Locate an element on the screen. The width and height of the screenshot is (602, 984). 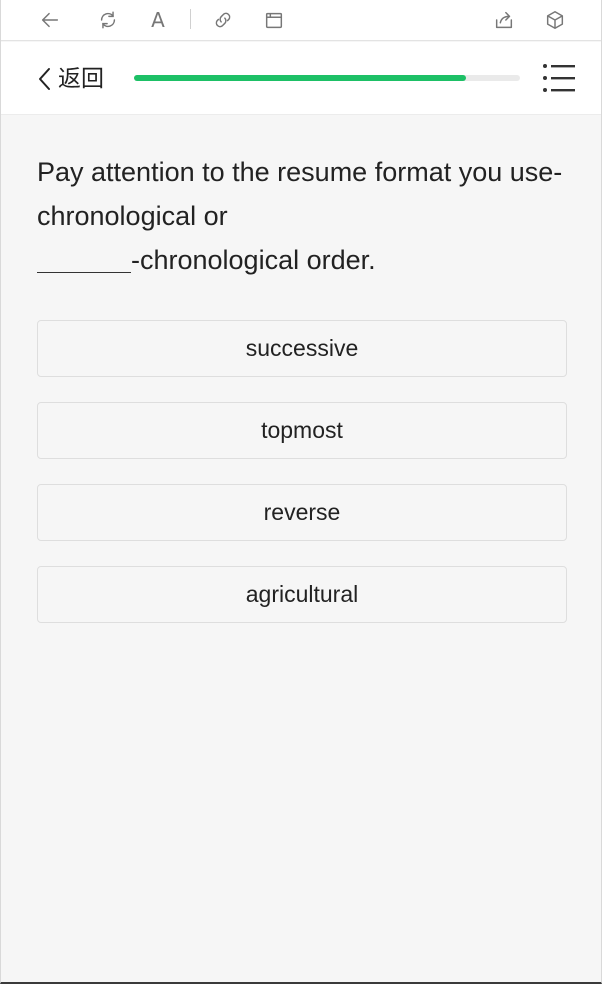
font-size-icon: A is located at coordinates (158, 20).